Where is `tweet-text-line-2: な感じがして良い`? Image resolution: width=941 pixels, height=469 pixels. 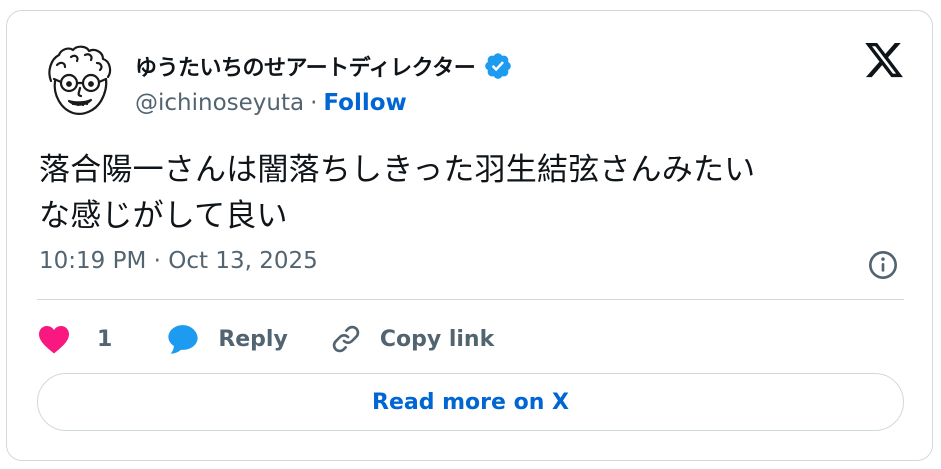
tweet-text-line-2: な感じがして良い is located at coordinates (163, 216).